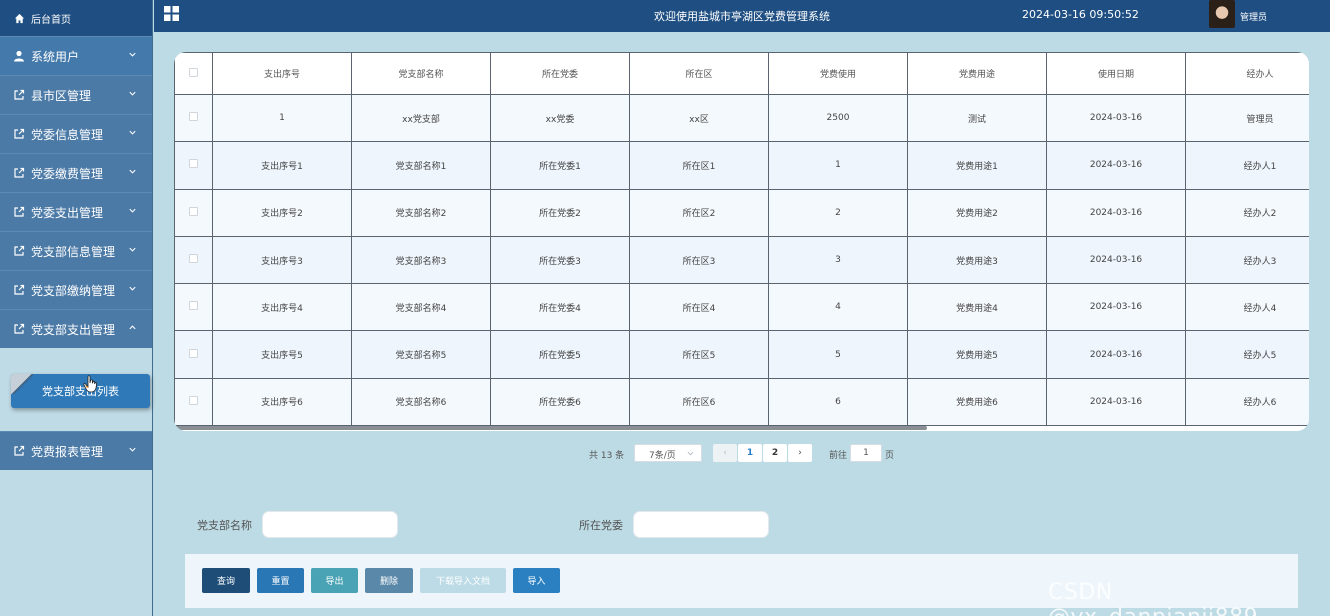  I want to click on current-datetime: 2024-03-16 09:50:52, so click(1080, 14).